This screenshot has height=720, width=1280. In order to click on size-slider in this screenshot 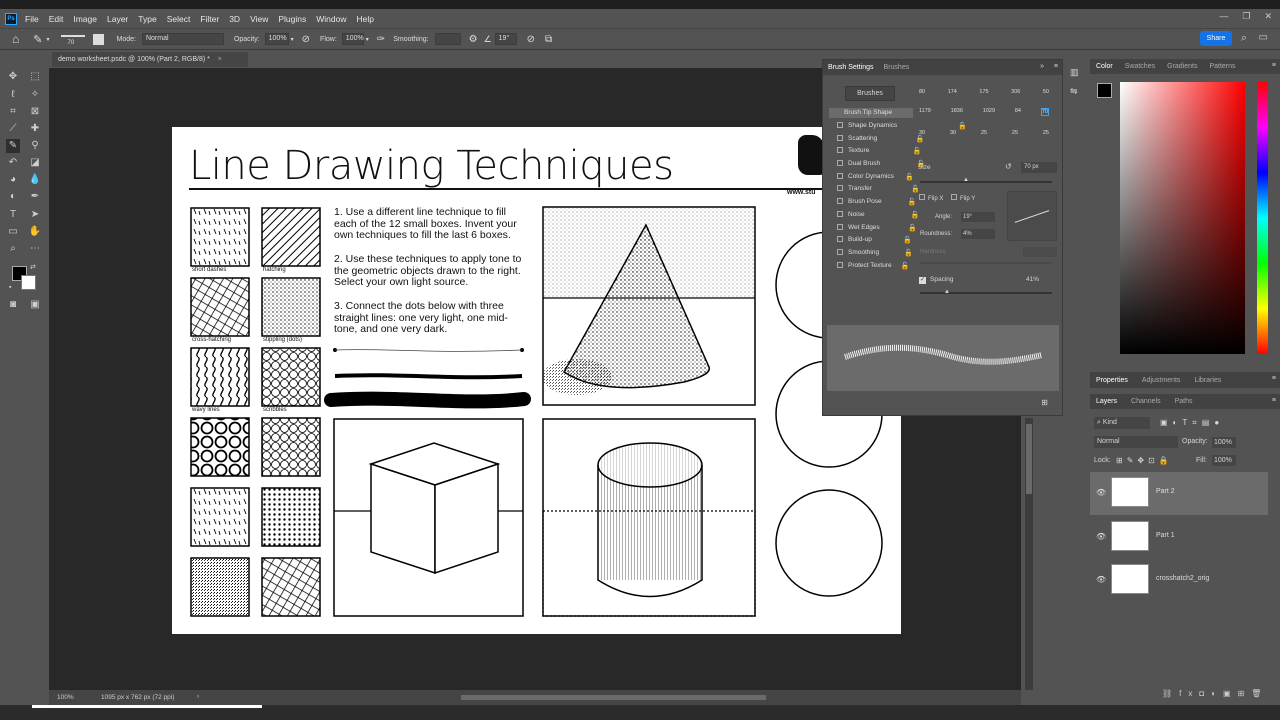, I will do `click(986, 182)`.